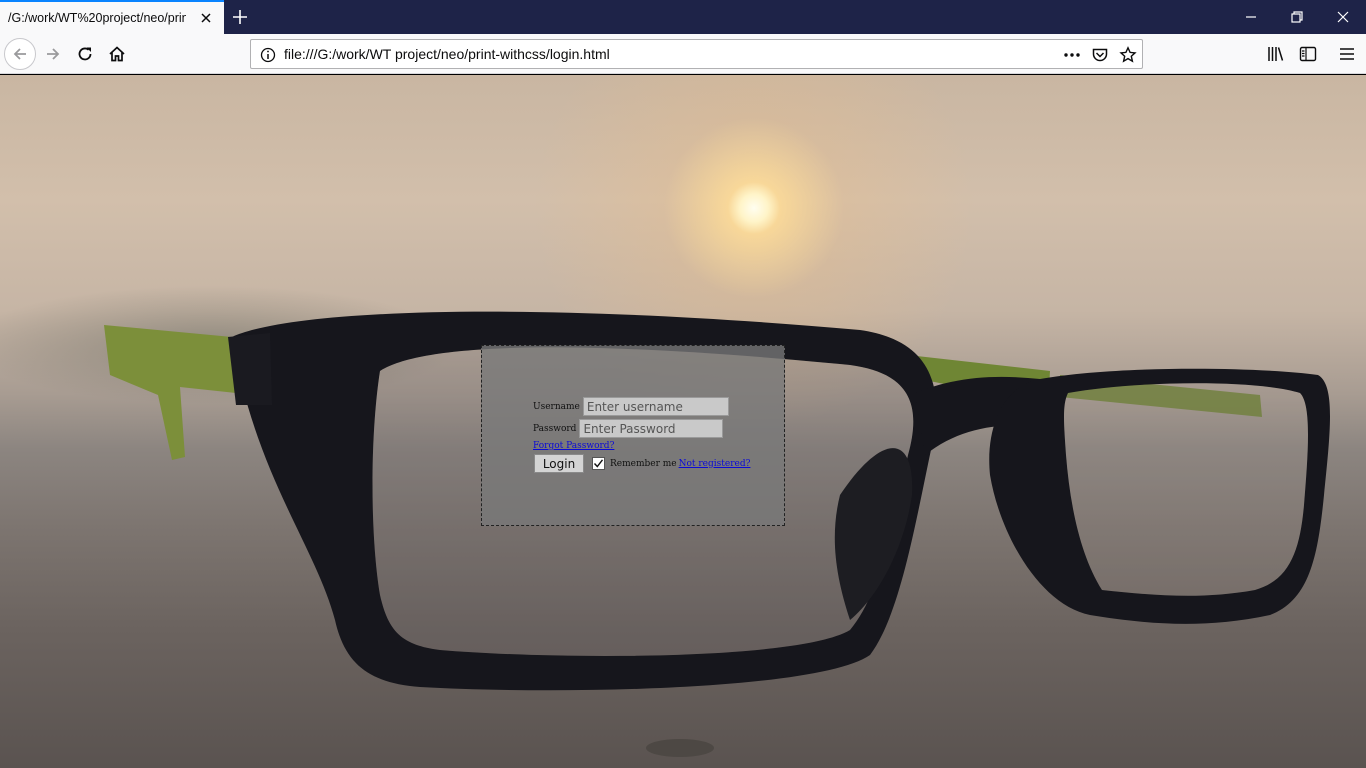 The image size is (1366, 768). Describe the element at coordinates (559, 463) in the screenshot. I see `login-button: Login` at that location.